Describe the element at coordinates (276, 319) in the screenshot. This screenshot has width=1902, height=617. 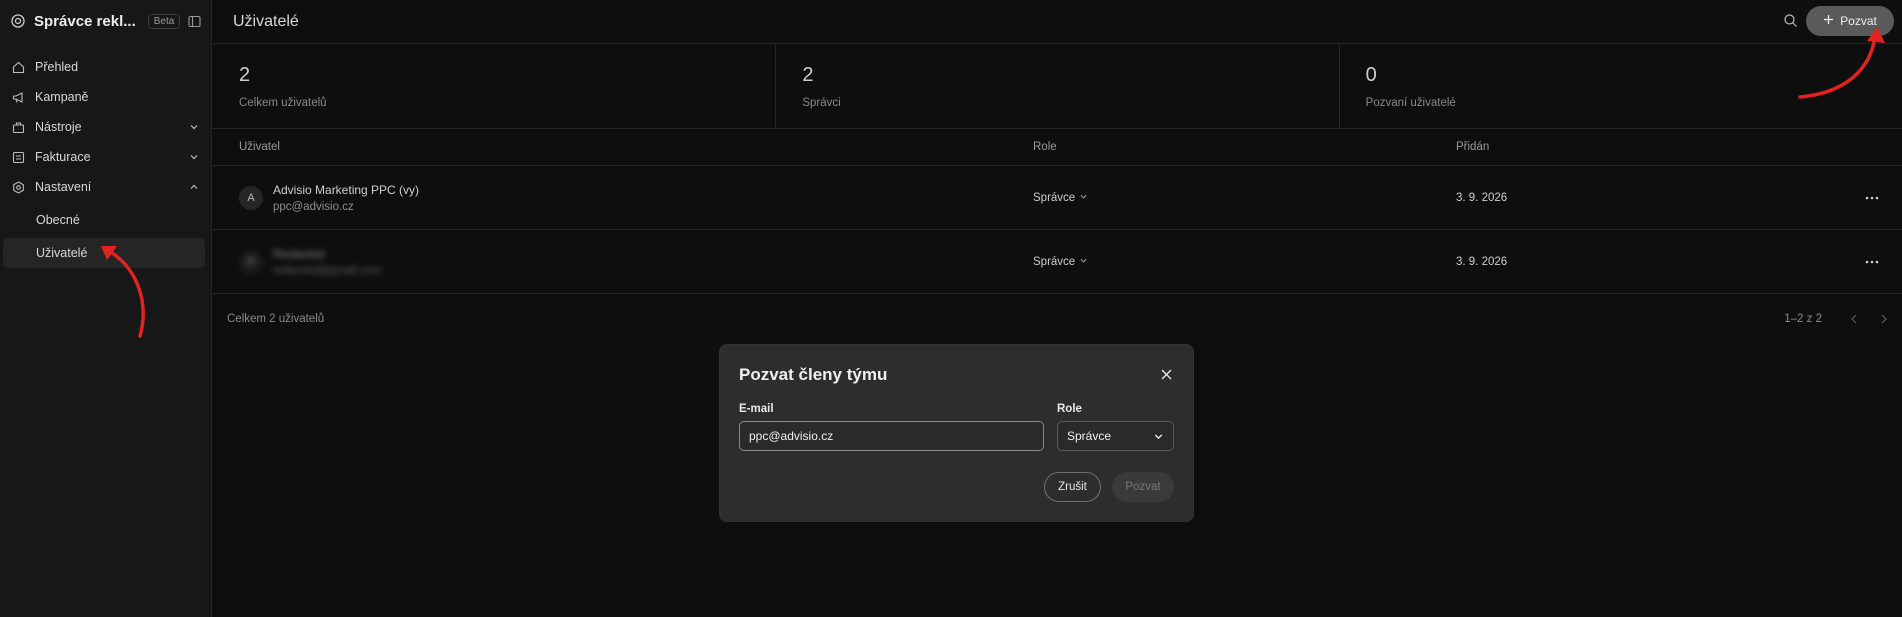
I see `total-count: Celkem 2 uživatelů` at that location.